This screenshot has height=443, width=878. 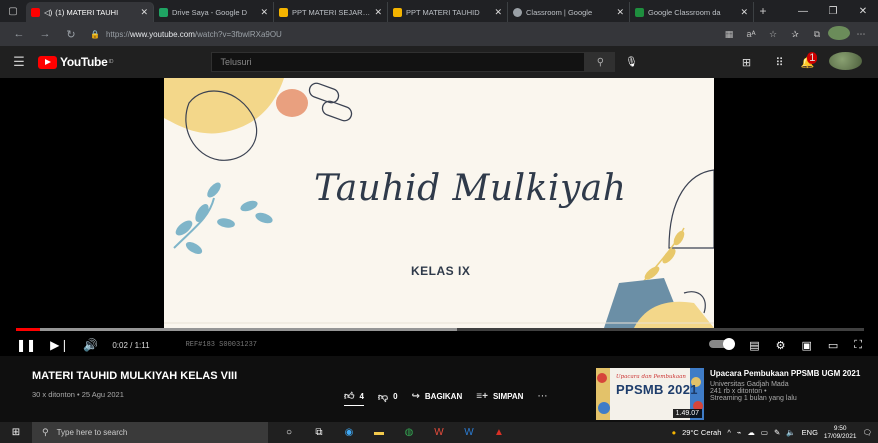 I want to click on recommended-thumbnail: Upacara dan Pembukaan PPSMB 2021 1.49.07, so click(x=650, y=394).